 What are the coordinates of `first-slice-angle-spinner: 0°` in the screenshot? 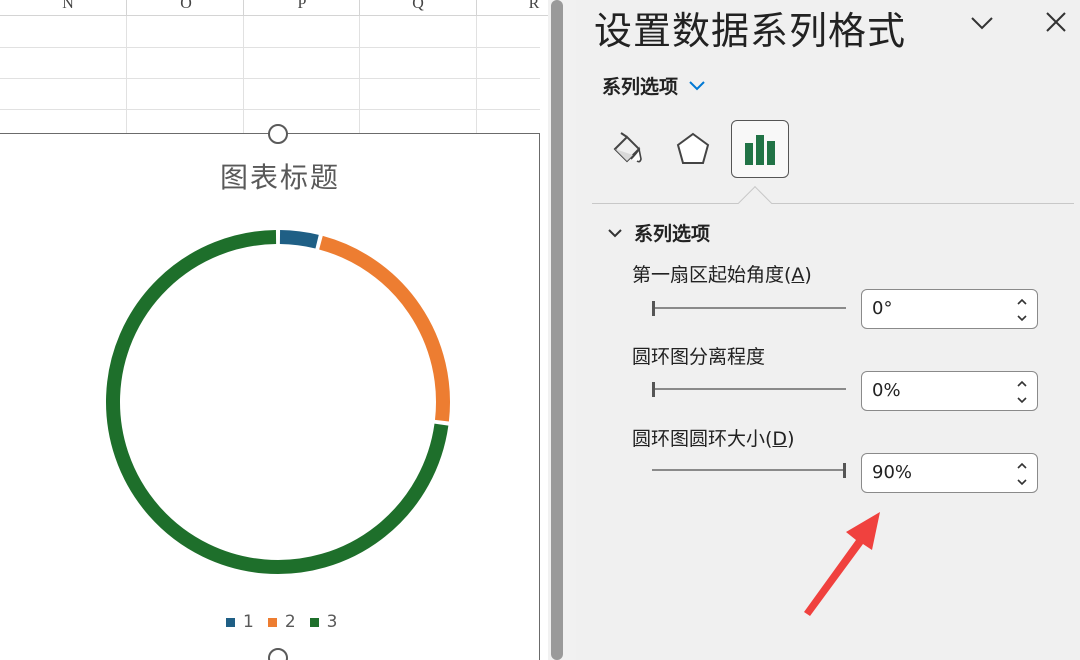 It's located at (949, 309).